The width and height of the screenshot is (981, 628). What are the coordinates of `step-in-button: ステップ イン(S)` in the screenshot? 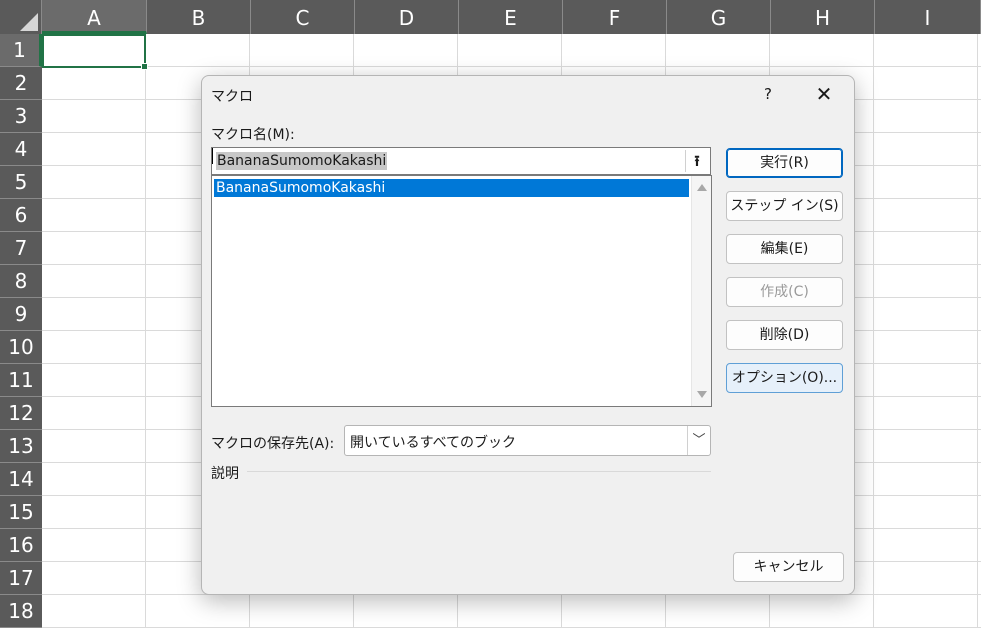 It's located at (784, 206).